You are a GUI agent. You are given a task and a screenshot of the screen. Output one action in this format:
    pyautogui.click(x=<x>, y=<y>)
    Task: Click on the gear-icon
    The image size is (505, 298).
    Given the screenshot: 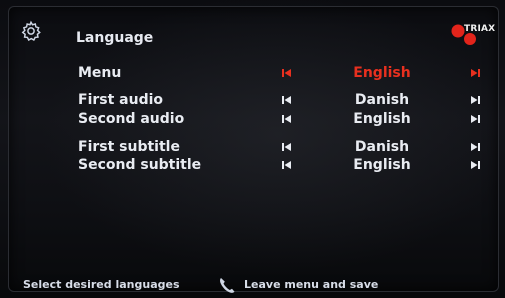 What is the action you would take?
    pyautogui.click(x=31, y=30)
    